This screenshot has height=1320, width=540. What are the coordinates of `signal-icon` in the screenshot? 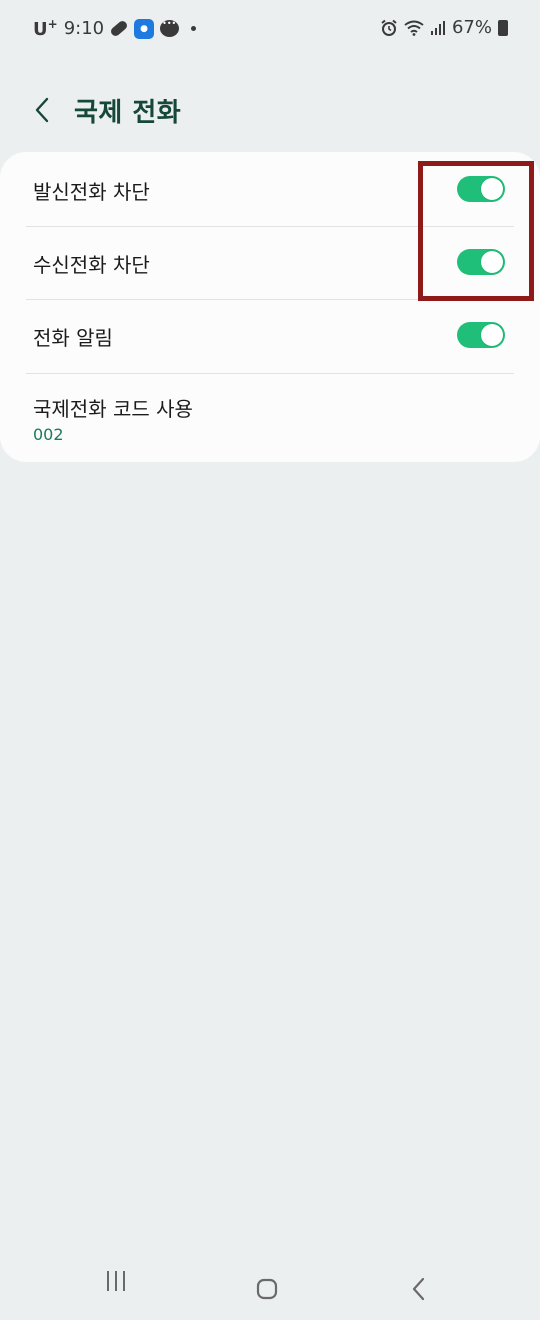 It's located at (438, 28).